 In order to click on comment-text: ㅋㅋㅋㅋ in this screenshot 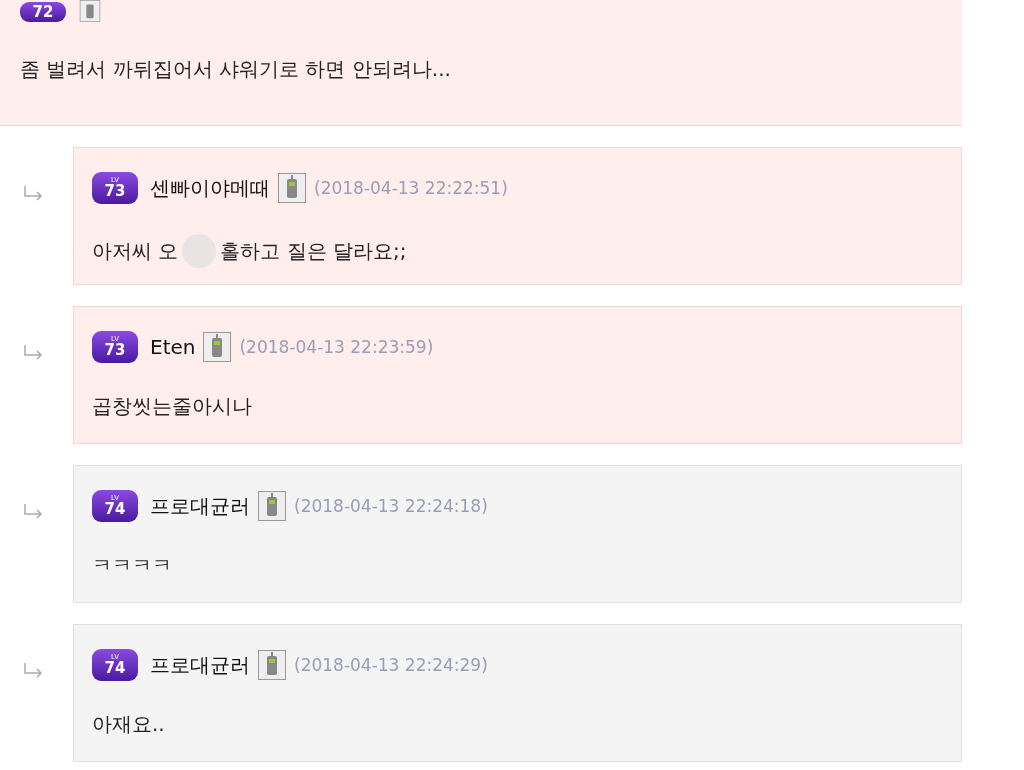, I will do `click(132, 565)`.